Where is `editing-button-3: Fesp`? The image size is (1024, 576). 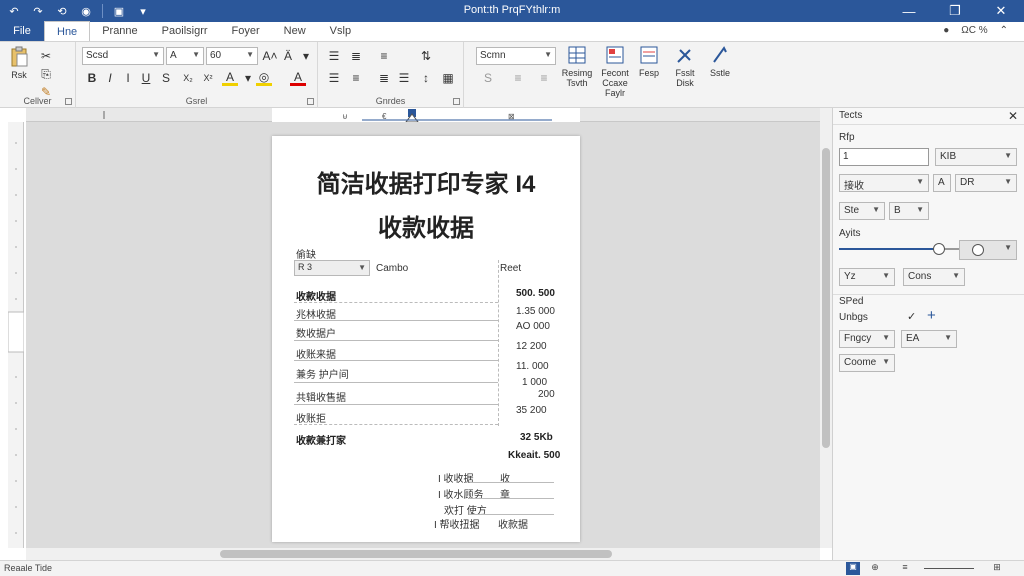 editing-button-3: Fesp is located at coordinates (649, 61).